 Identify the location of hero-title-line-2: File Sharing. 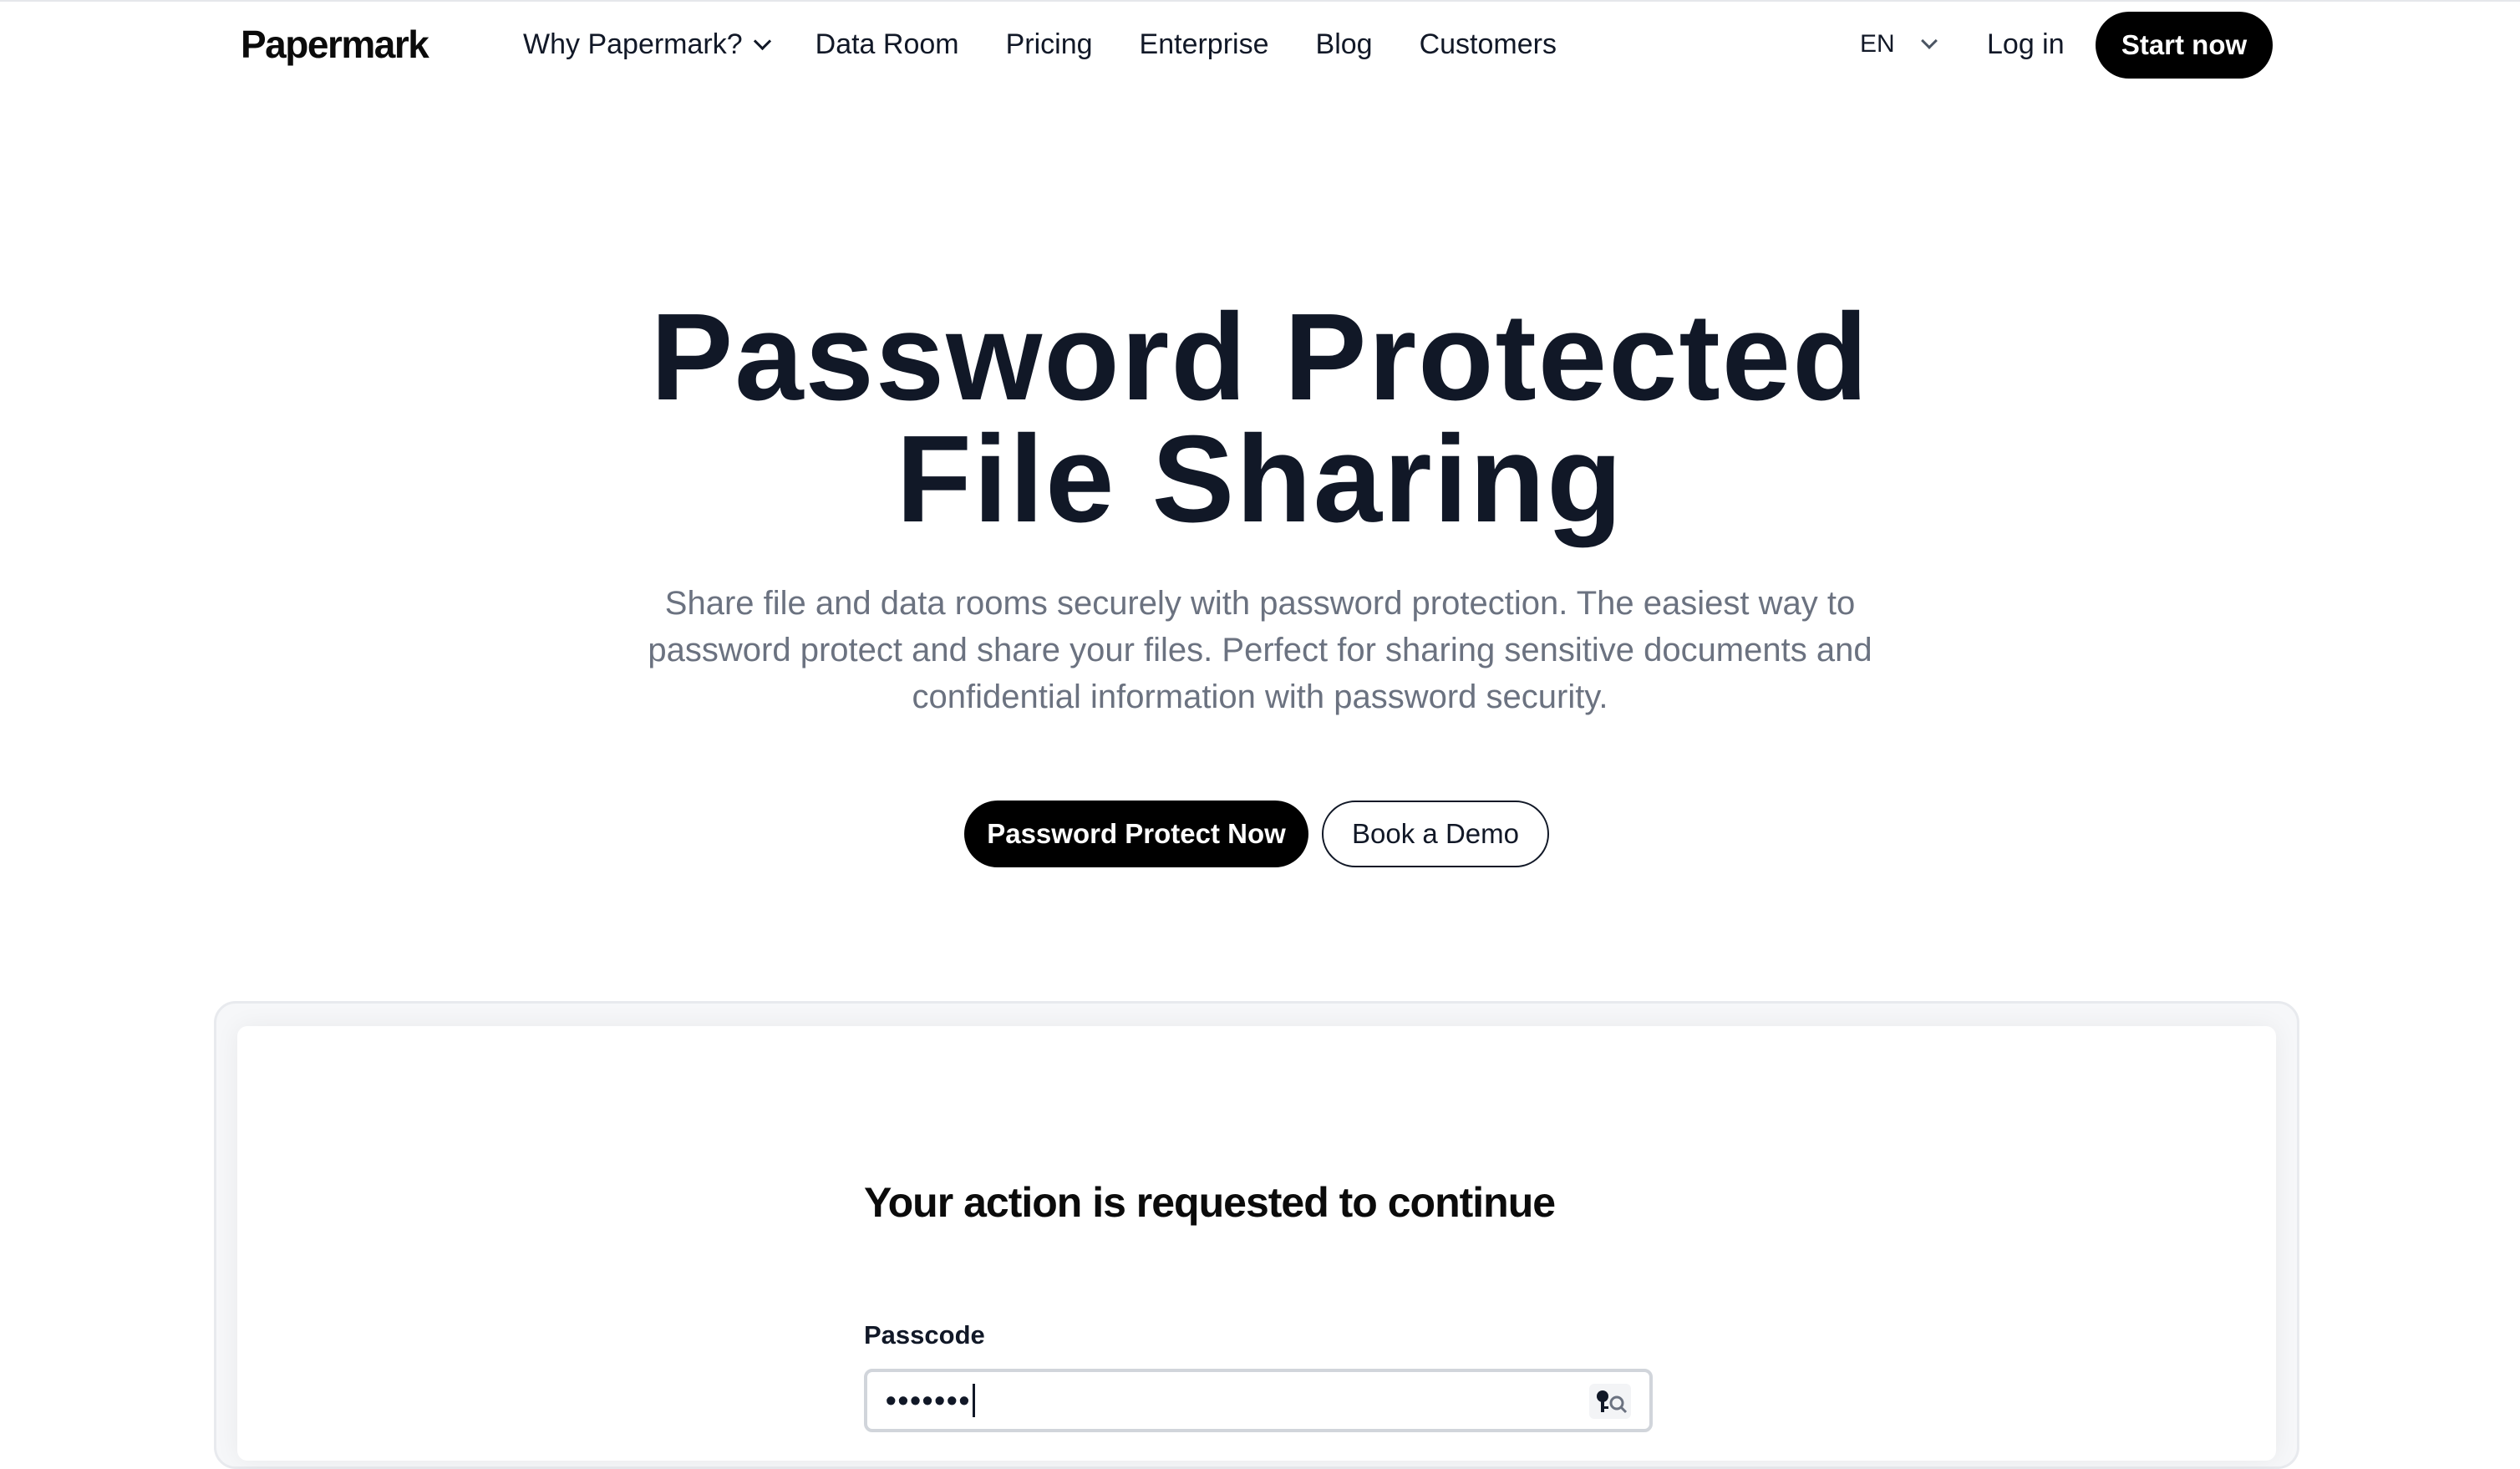
(1260, 479).